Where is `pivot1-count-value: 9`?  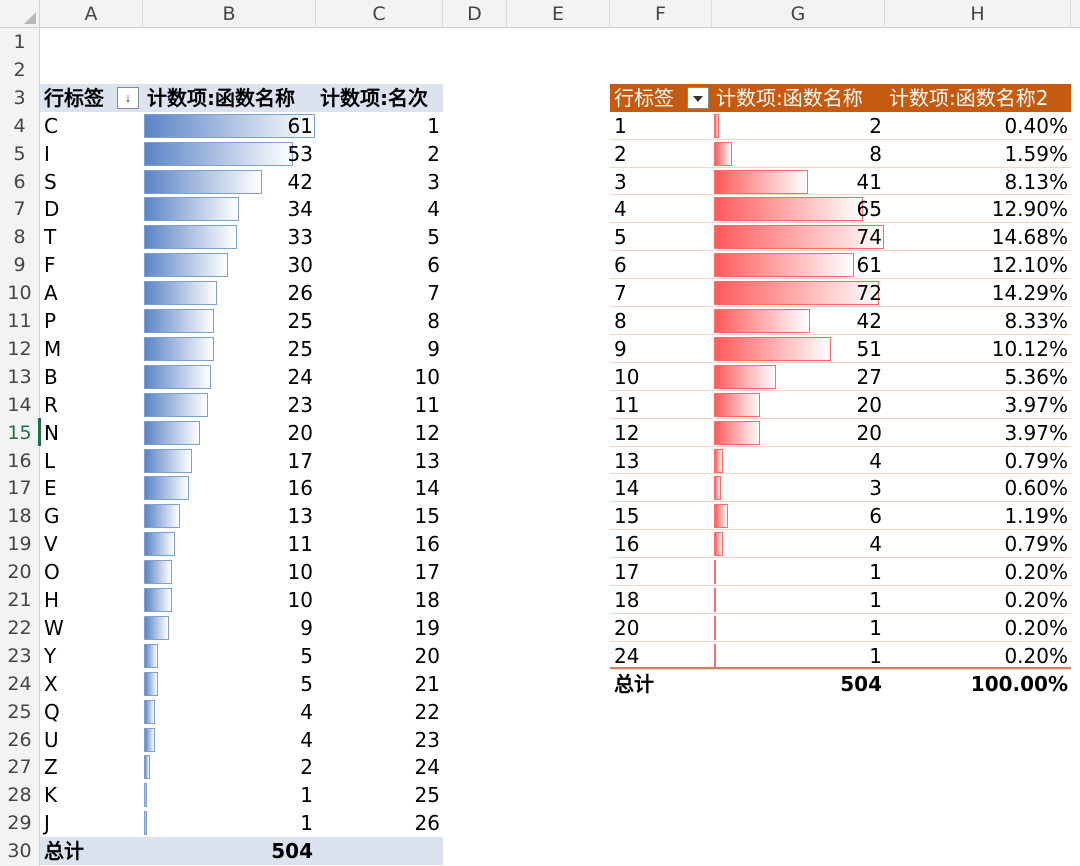 pivot1-count-value: 9 is located at coordinates (228, 628).